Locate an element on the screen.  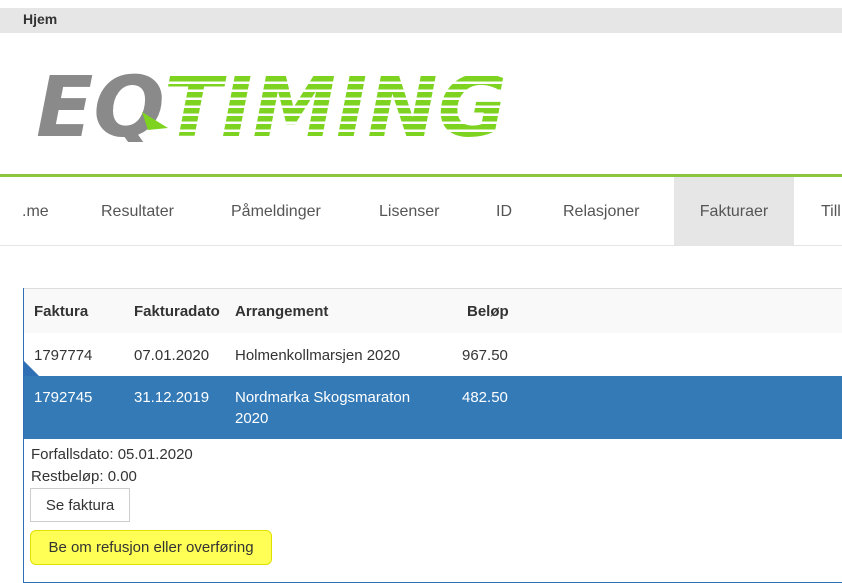
cell-arrangement: Holmenkollmarsjen 2020 is located at coordinates (318, 355).